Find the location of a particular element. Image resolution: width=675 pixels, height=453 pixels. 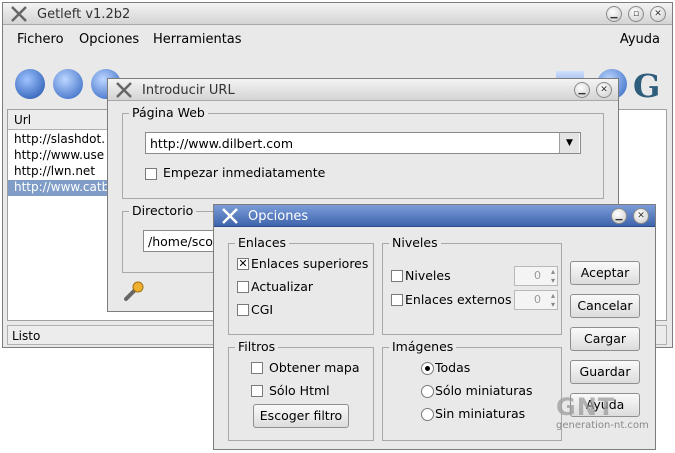

images-group-label: Imágenes is located at coordinates (423, 346).